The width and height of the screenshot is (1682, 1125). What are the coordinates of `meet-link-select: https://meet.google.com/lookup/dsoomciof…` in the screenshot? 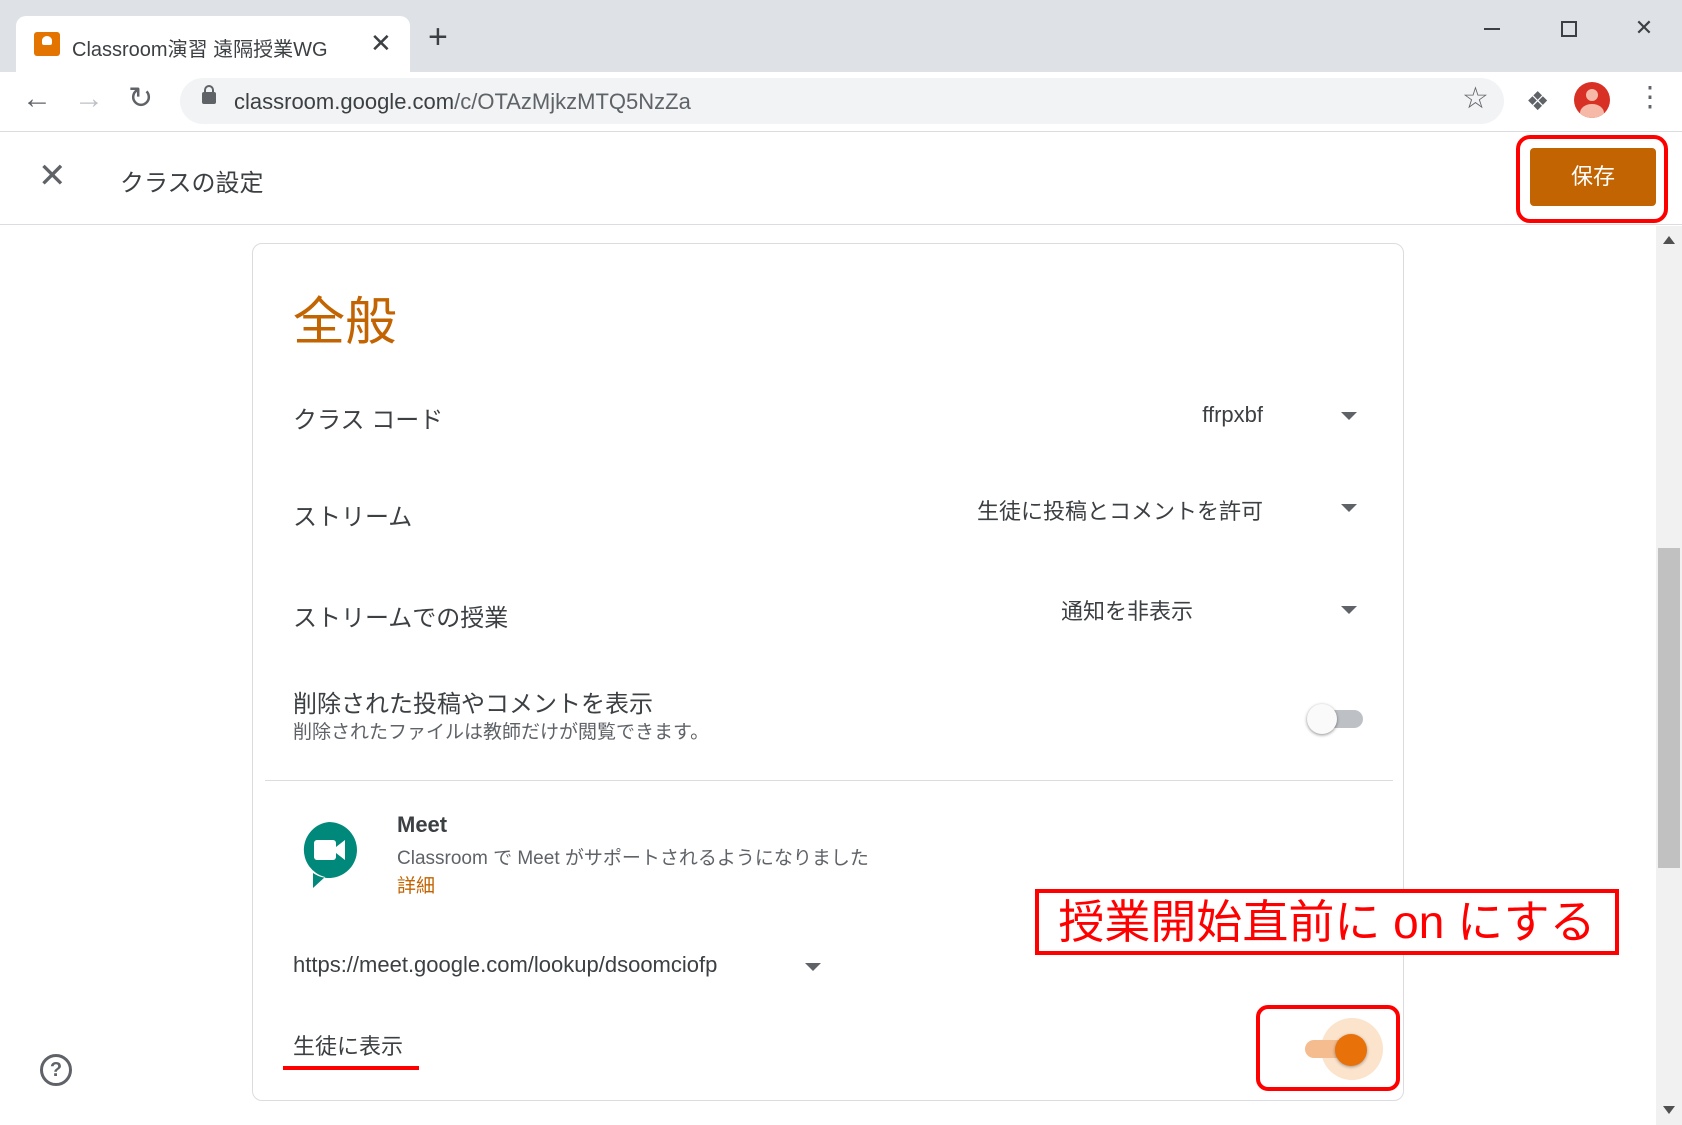 It's located at (505, 965).